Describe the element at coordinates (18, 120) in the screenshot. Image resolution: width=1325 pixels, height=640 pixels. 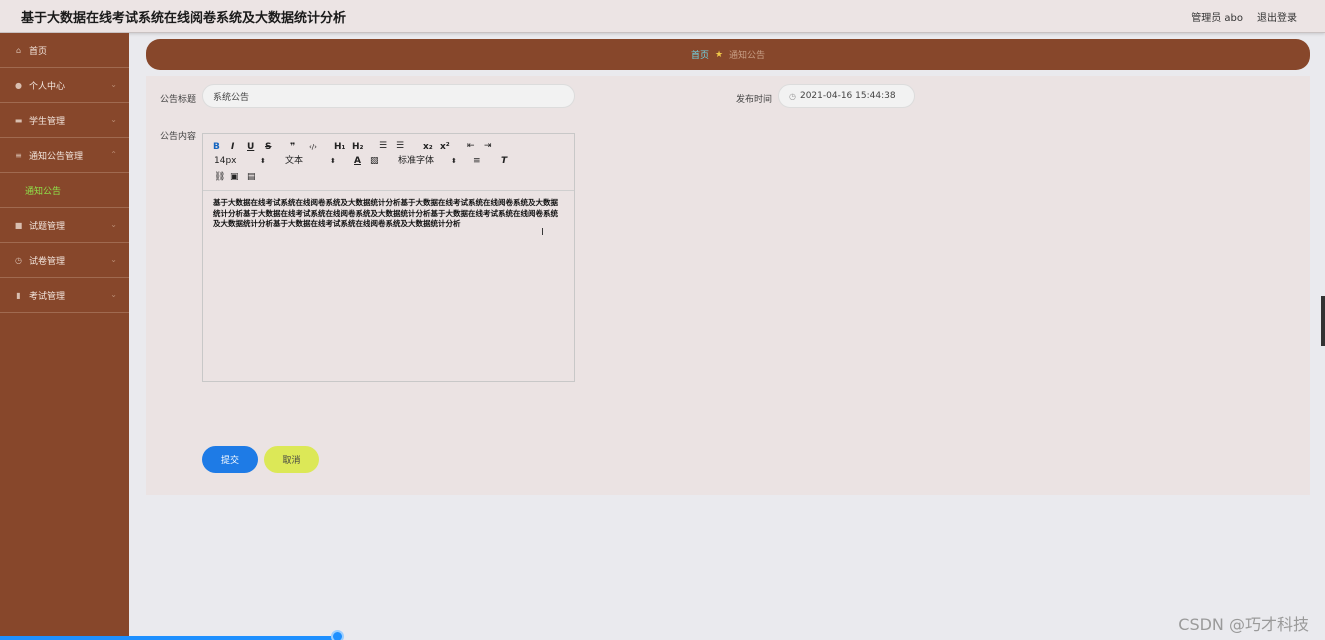
I see `list-icon: ▬` at that location.